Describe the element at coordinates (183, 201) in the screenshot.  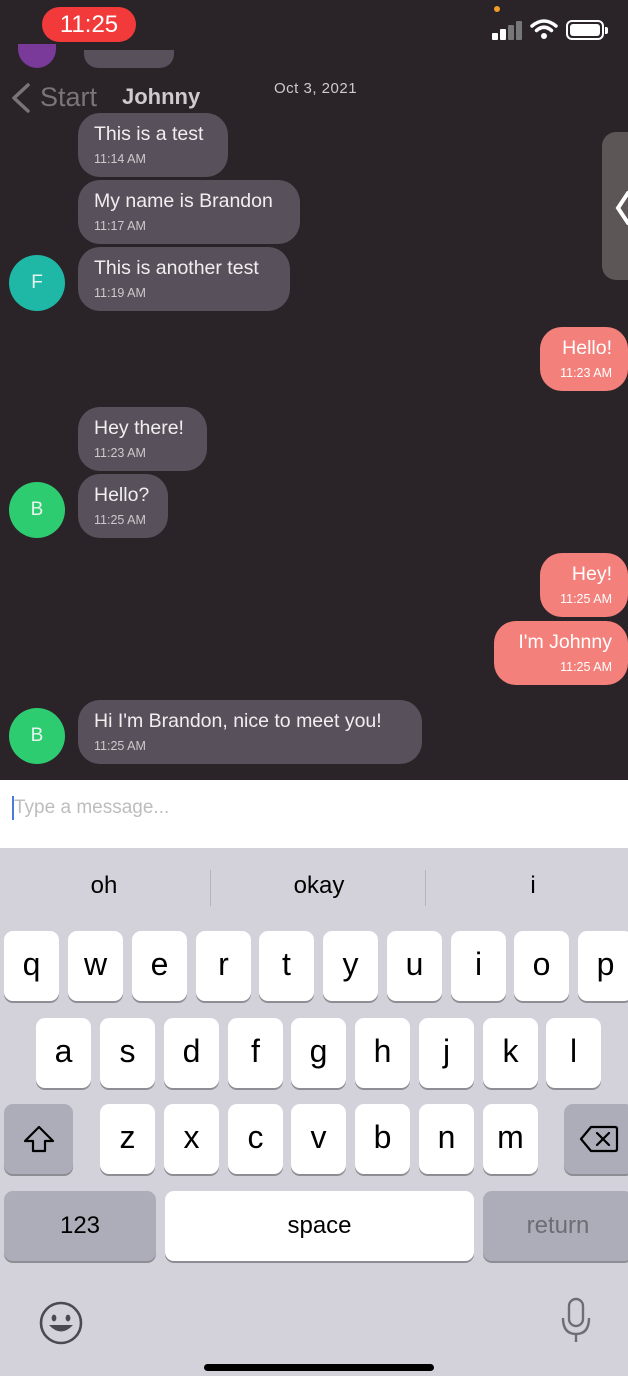
I see `message-text: My name is Brandon` at that location.